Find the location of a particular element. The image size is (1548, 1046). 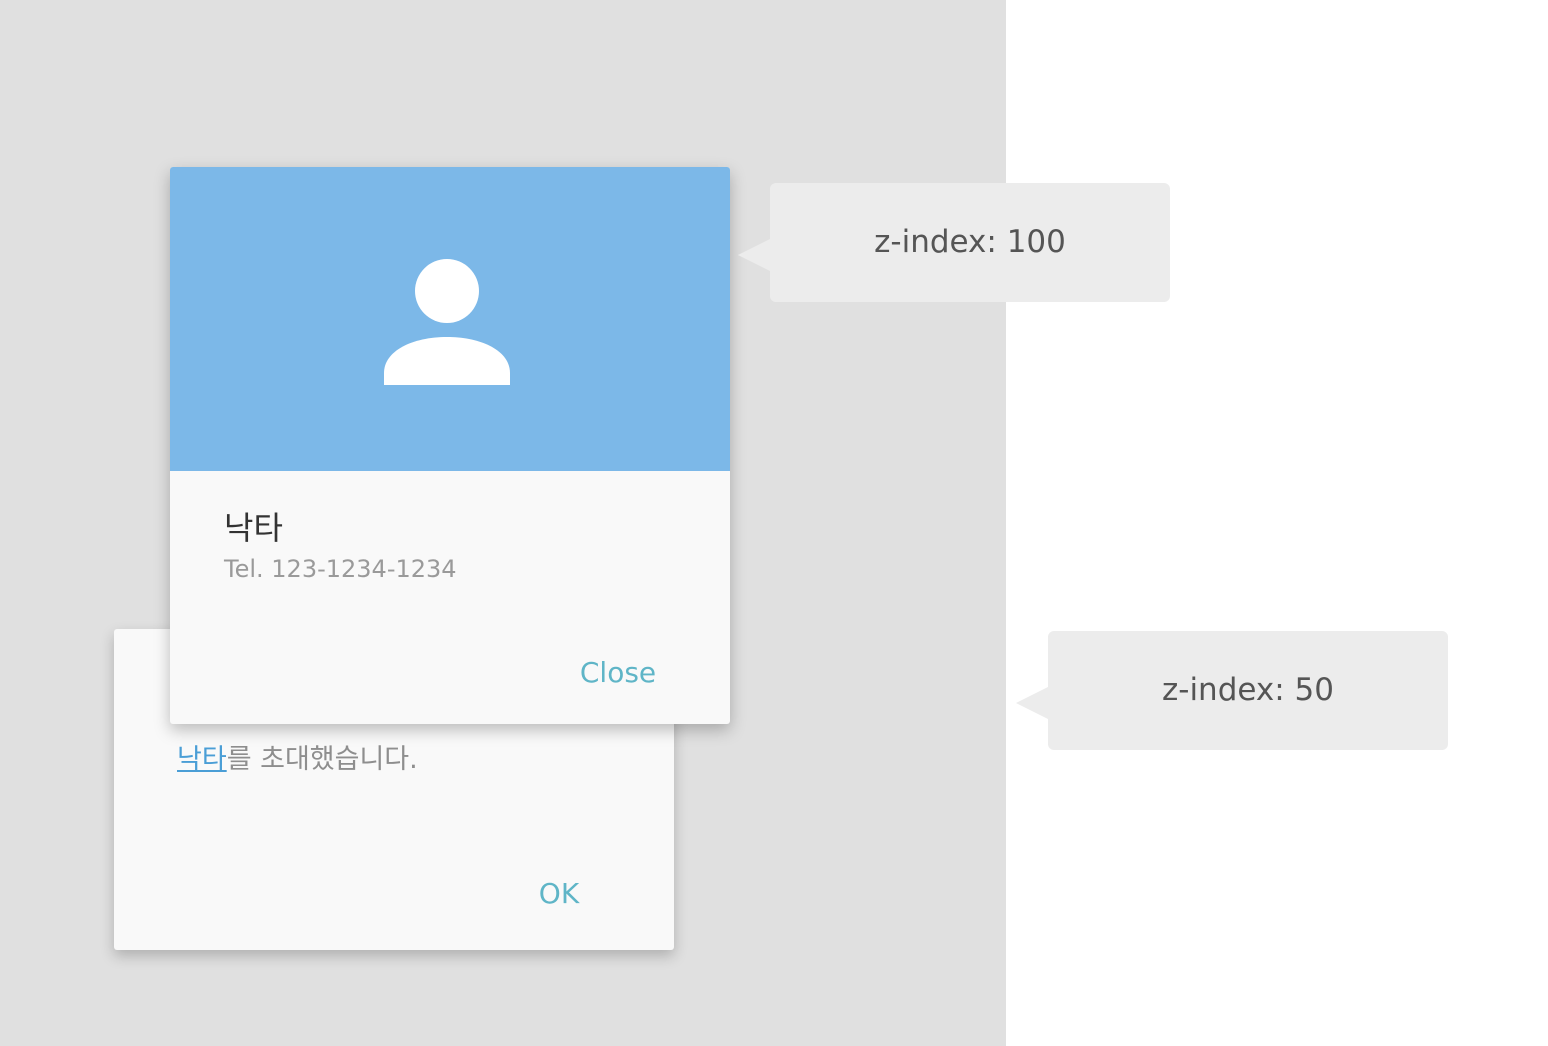

contact-header is located at coordinates (450, 319).